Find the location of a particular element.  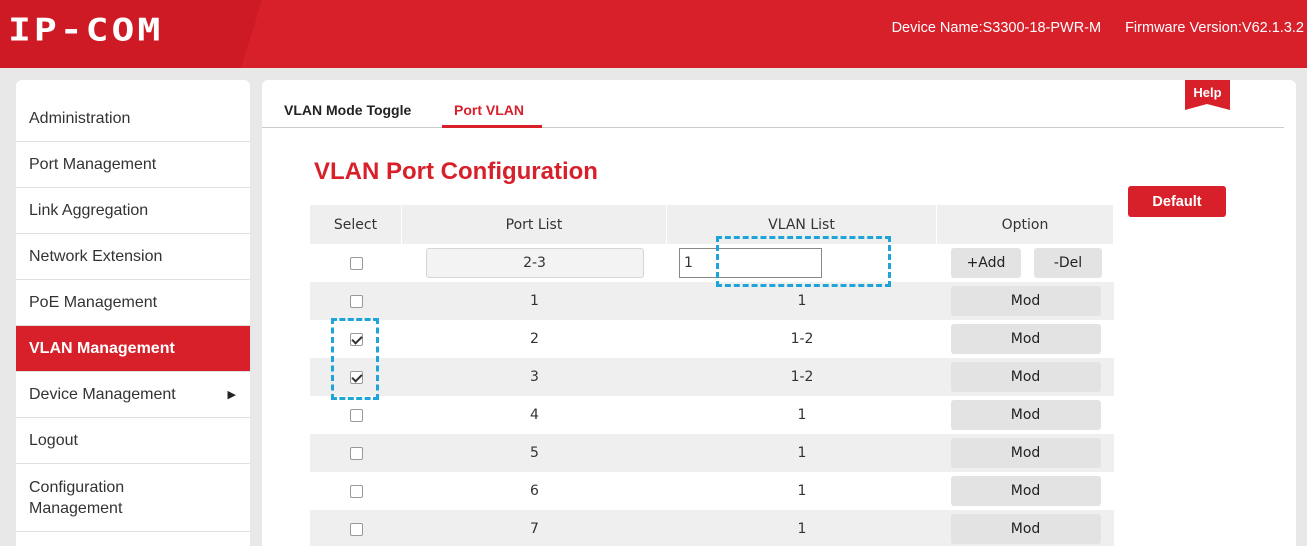

sidebar-item-label: Administration is located at coordinates (80, 118).